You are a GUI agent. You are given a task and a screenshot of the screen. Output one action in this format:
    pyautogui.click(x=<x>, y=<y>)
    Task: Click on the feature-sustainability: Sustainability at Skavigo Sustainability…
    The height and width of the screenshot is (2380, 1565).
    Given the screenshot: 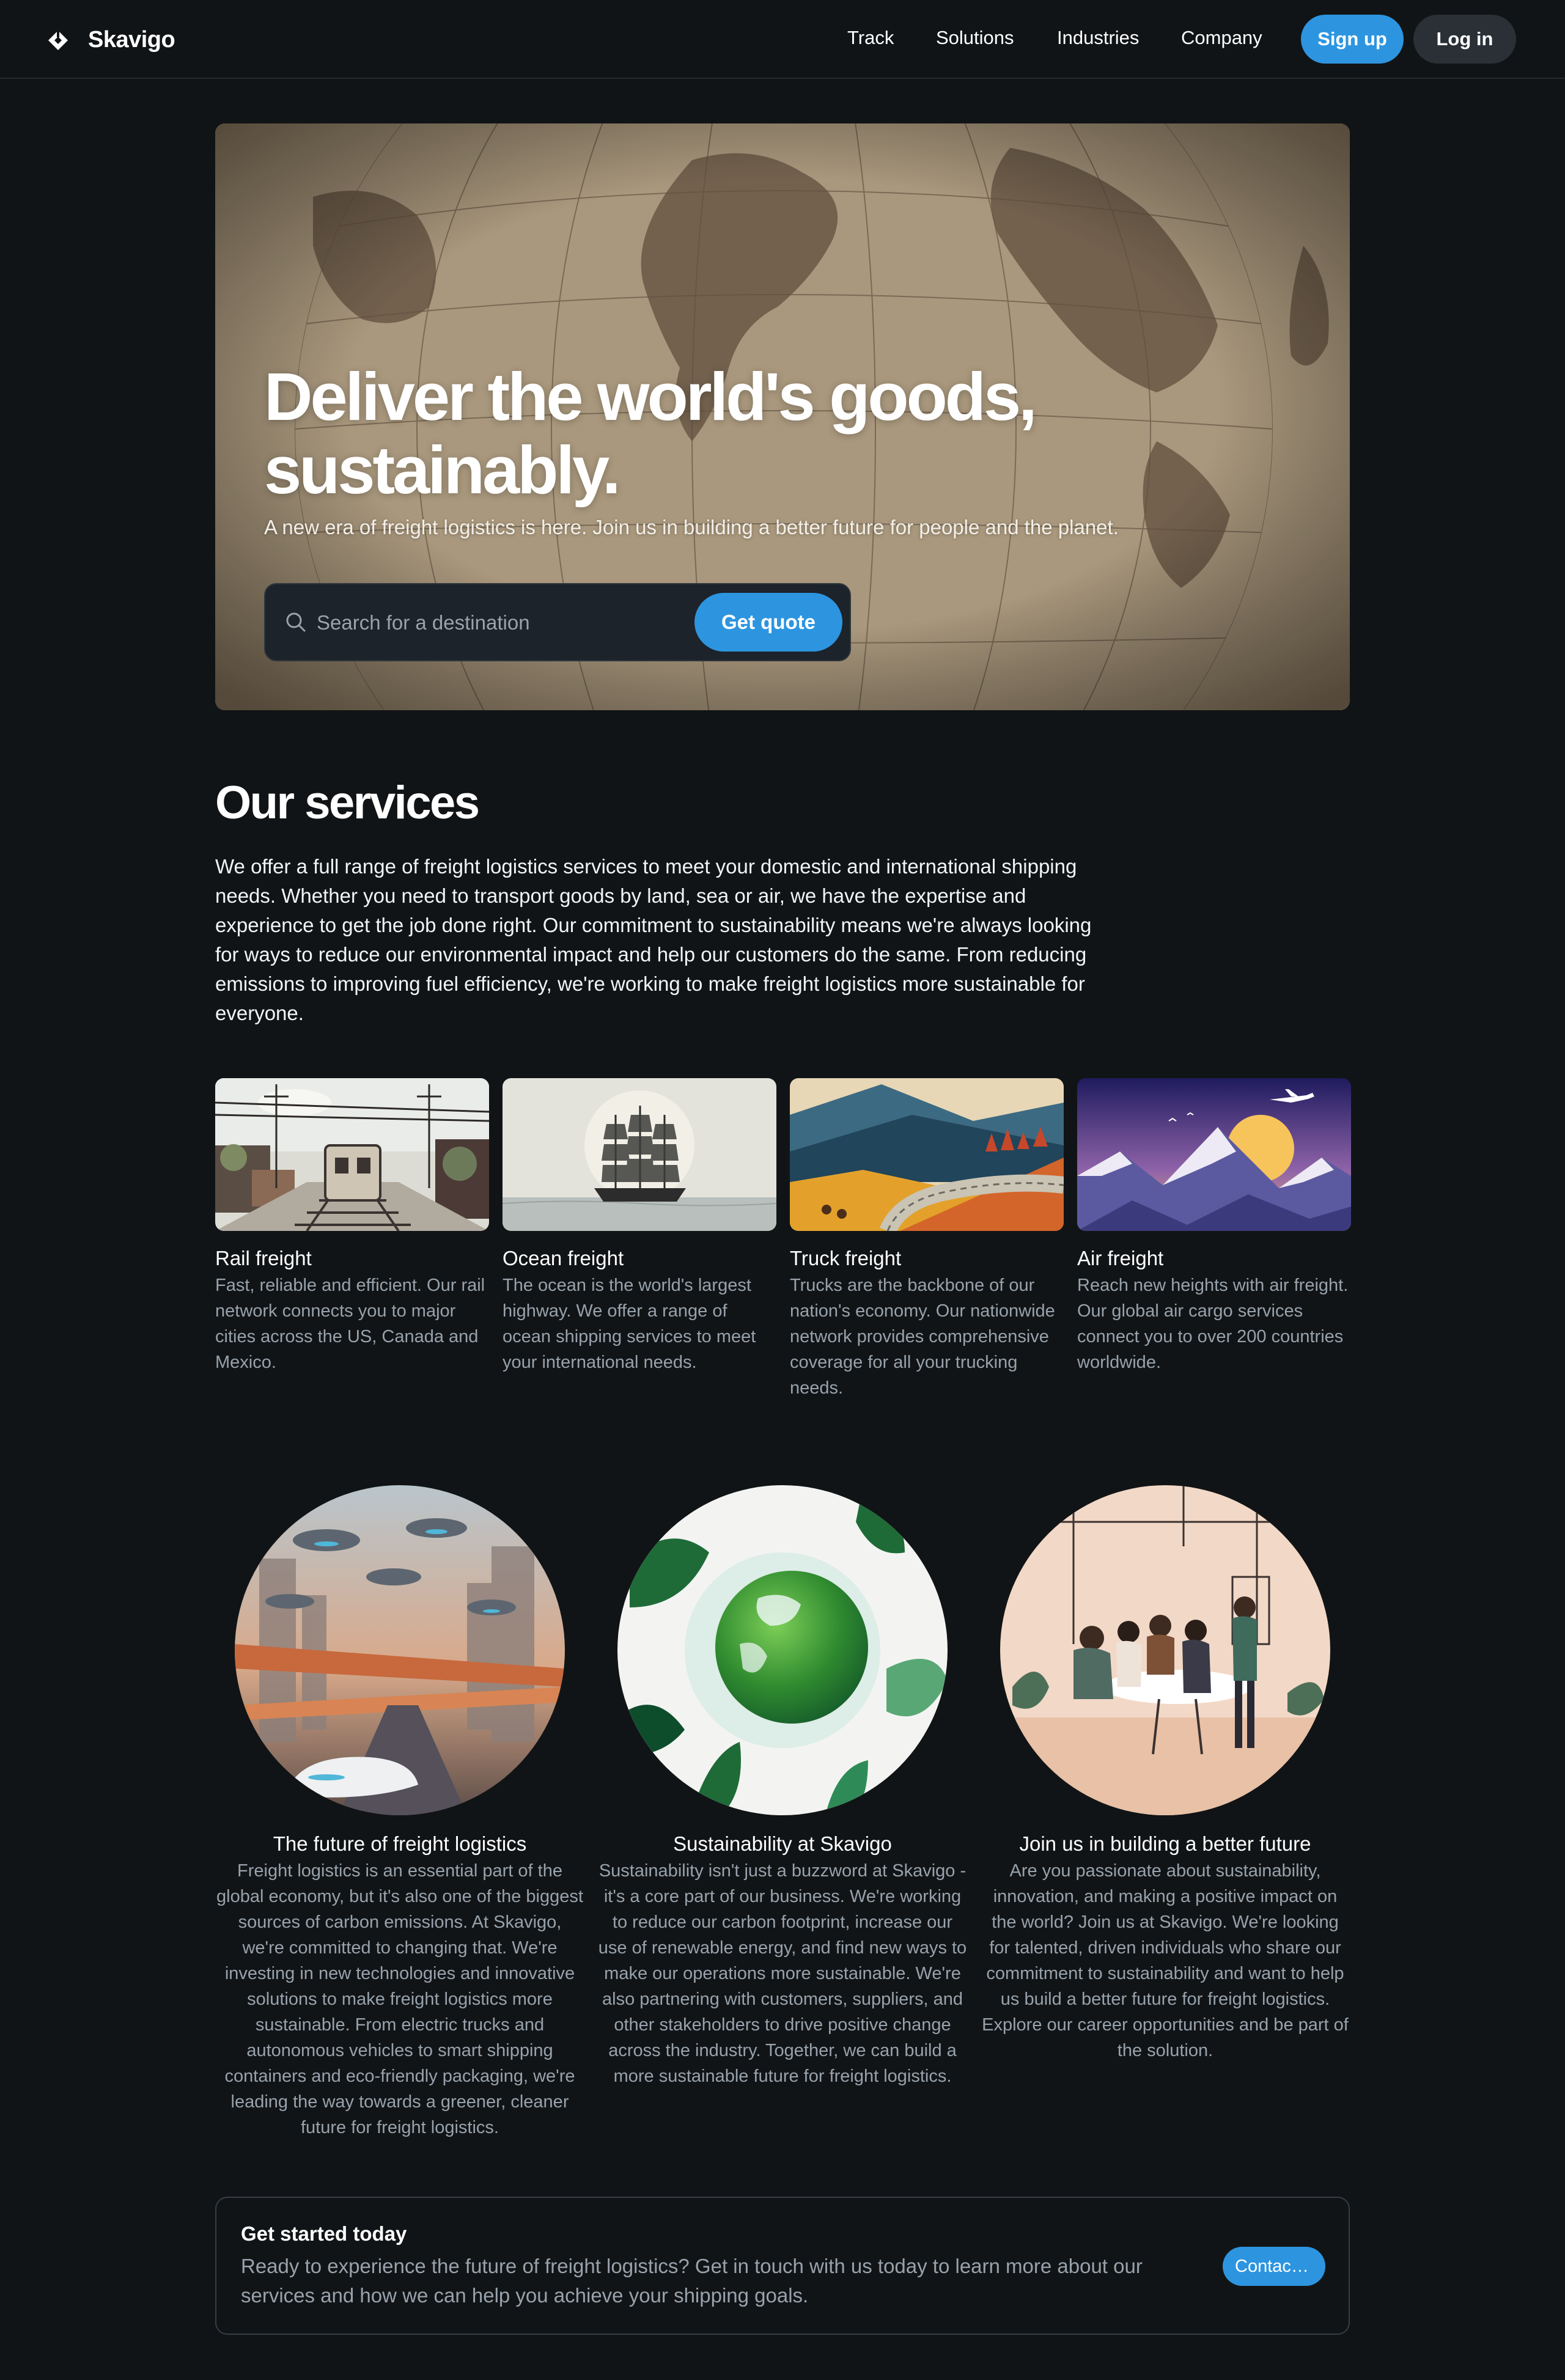 What is the action you would take?
    pyautogui.click(x=782, y=1787)
    